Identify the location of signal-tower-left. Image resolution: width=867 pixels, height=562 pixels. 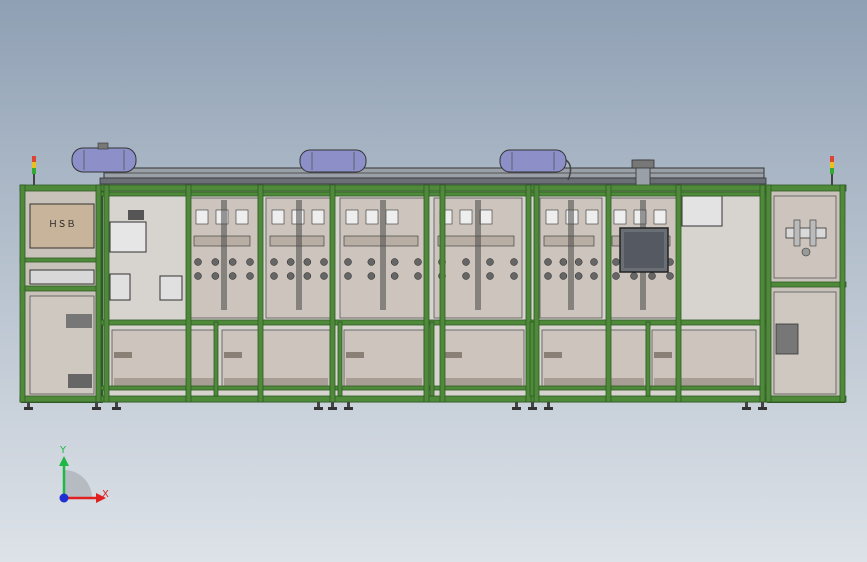
(34, 171).